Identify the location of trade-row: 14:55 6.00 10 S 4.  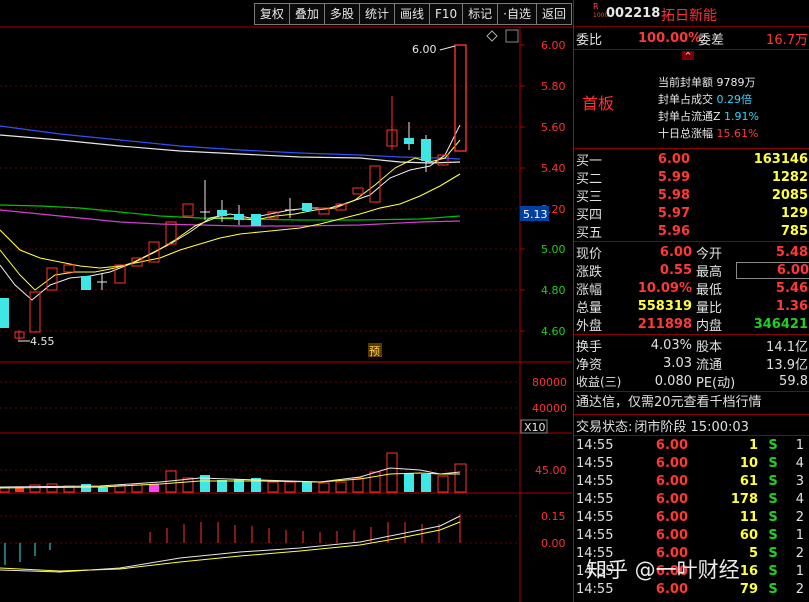
(690, 463).